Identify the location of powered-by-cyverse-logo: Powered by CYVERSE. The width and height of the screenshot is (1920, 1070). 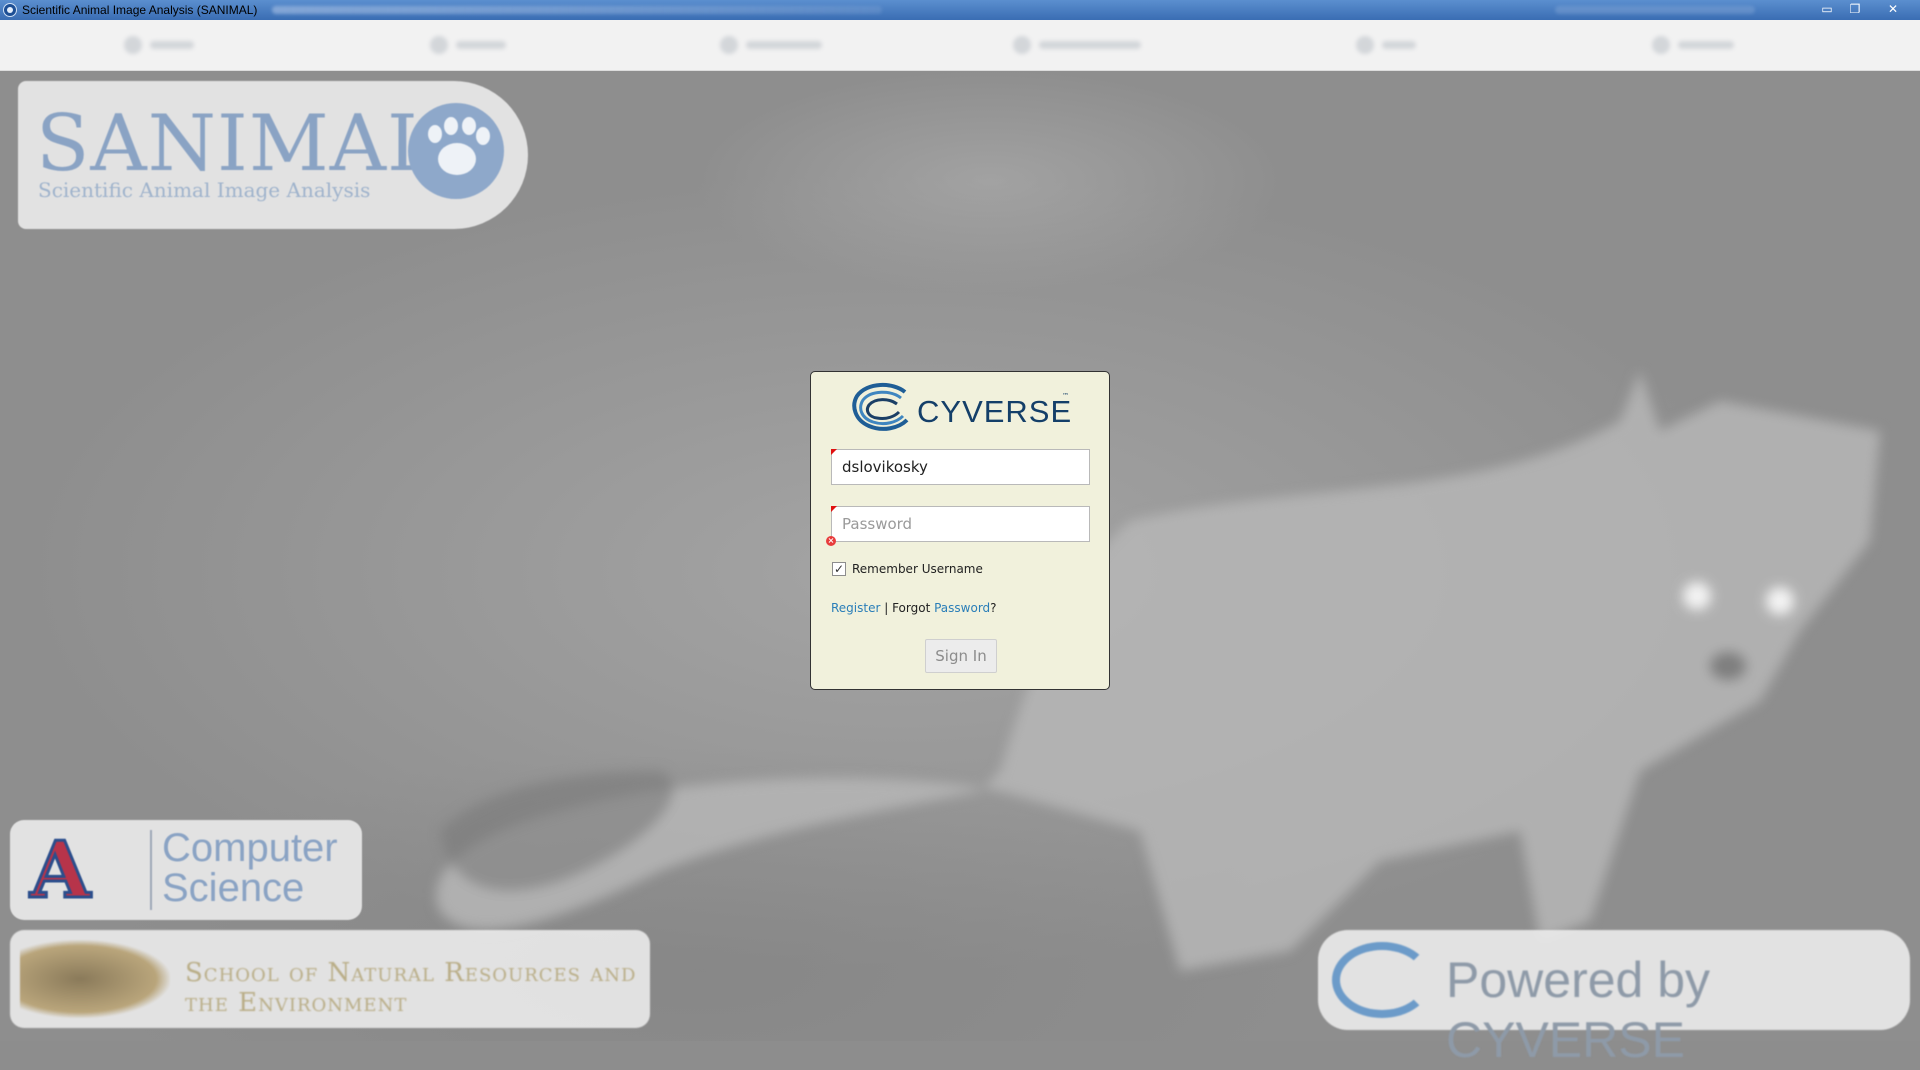
(1614, 999).